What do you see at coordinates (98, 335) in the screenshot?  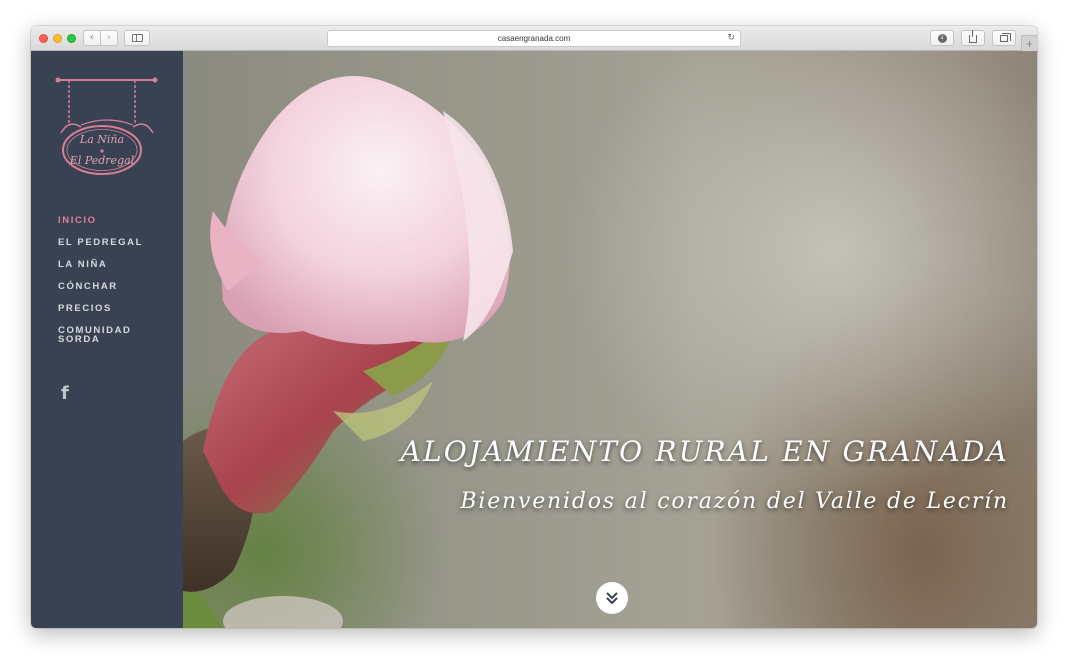 I see `menu-item-comunidad-sorda: COMUNIDAD SORDA` at bounding box center [98, 335].